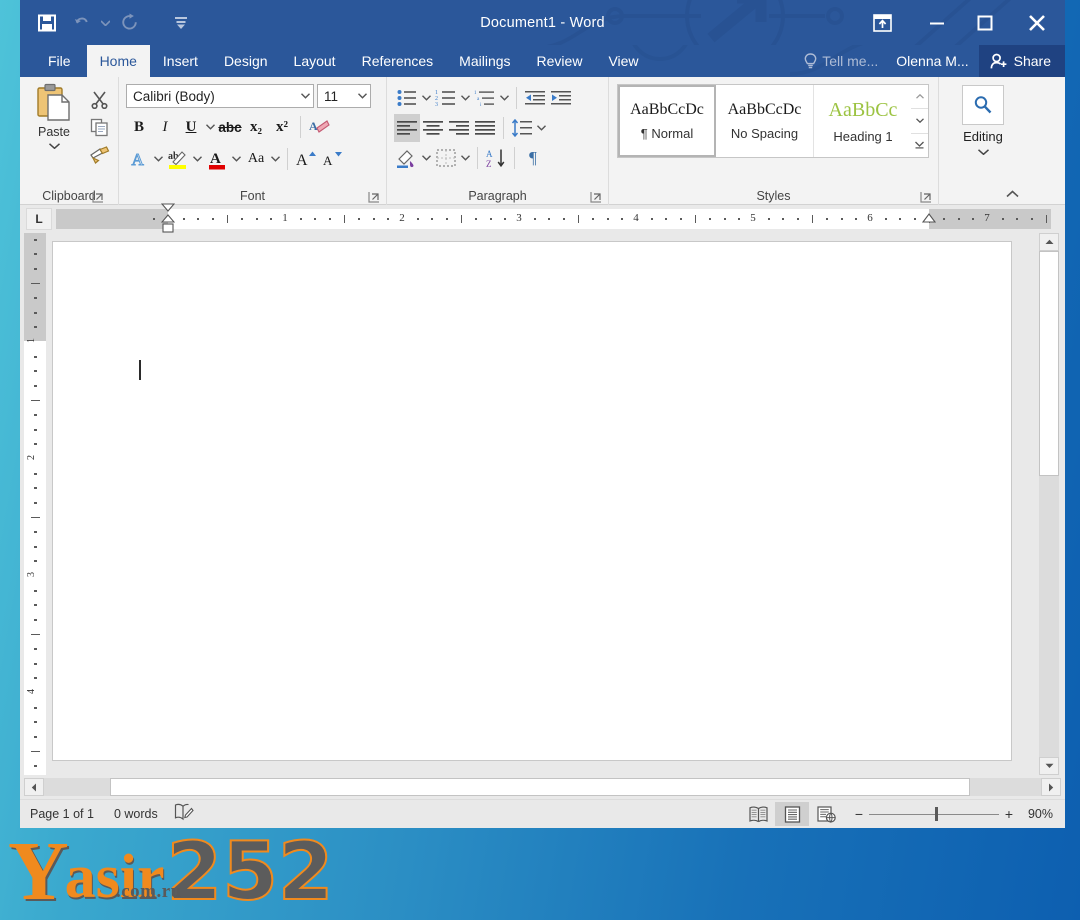  I want to click on zoom-slider, so click(934, 814).